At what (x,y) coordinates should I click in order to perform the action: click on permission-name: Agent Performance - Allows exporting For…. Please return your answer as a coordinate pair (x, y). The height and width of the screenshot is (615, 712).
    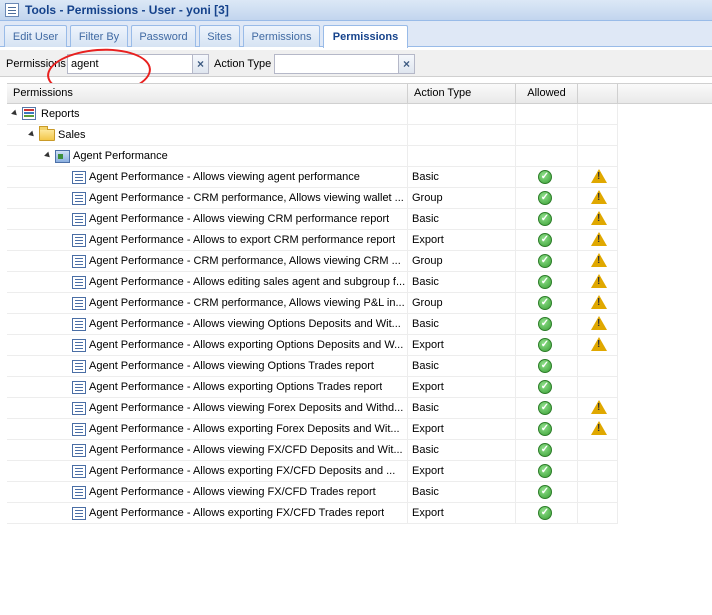
    Looking at the image, I should click on (244, 429).